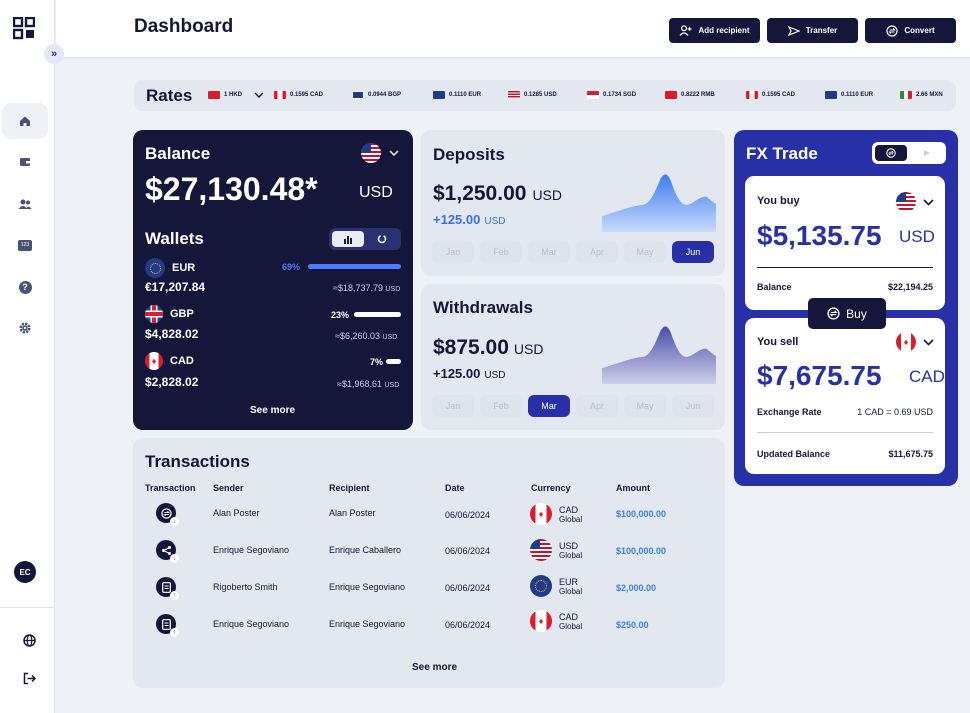  I want to click on rate-label: 0.8222 RMB, so click(698, 95).